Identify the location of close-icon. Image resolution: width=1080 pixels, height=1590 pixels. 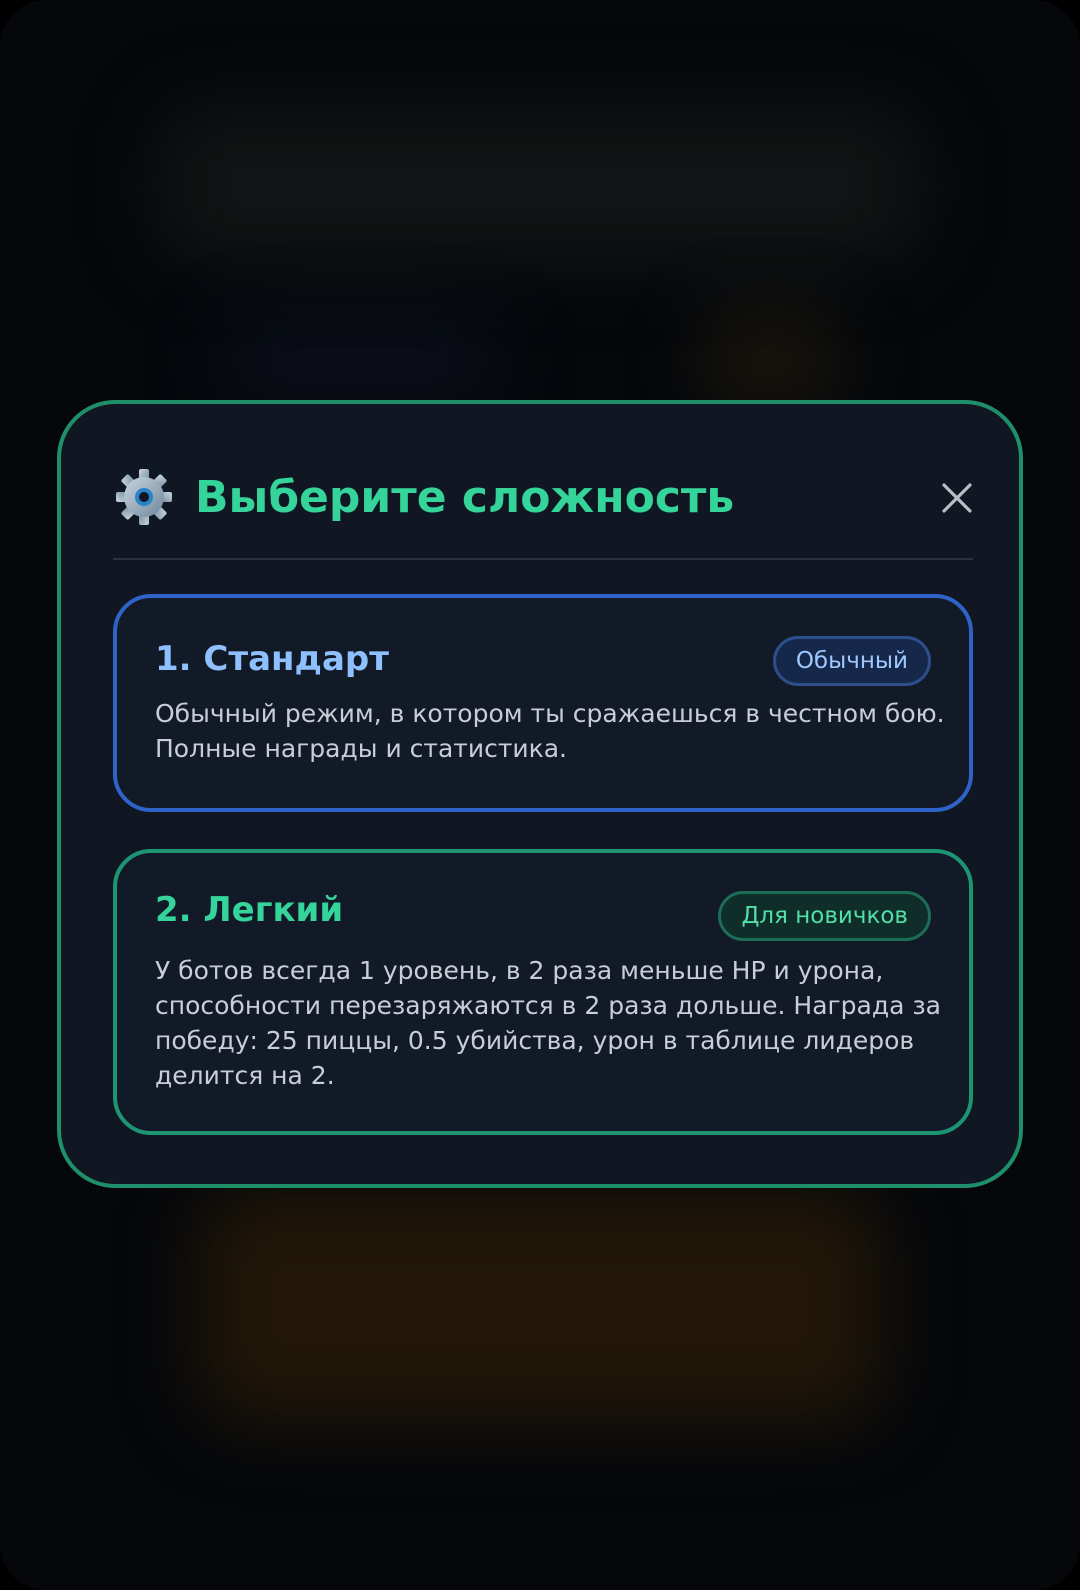
(957, 498).